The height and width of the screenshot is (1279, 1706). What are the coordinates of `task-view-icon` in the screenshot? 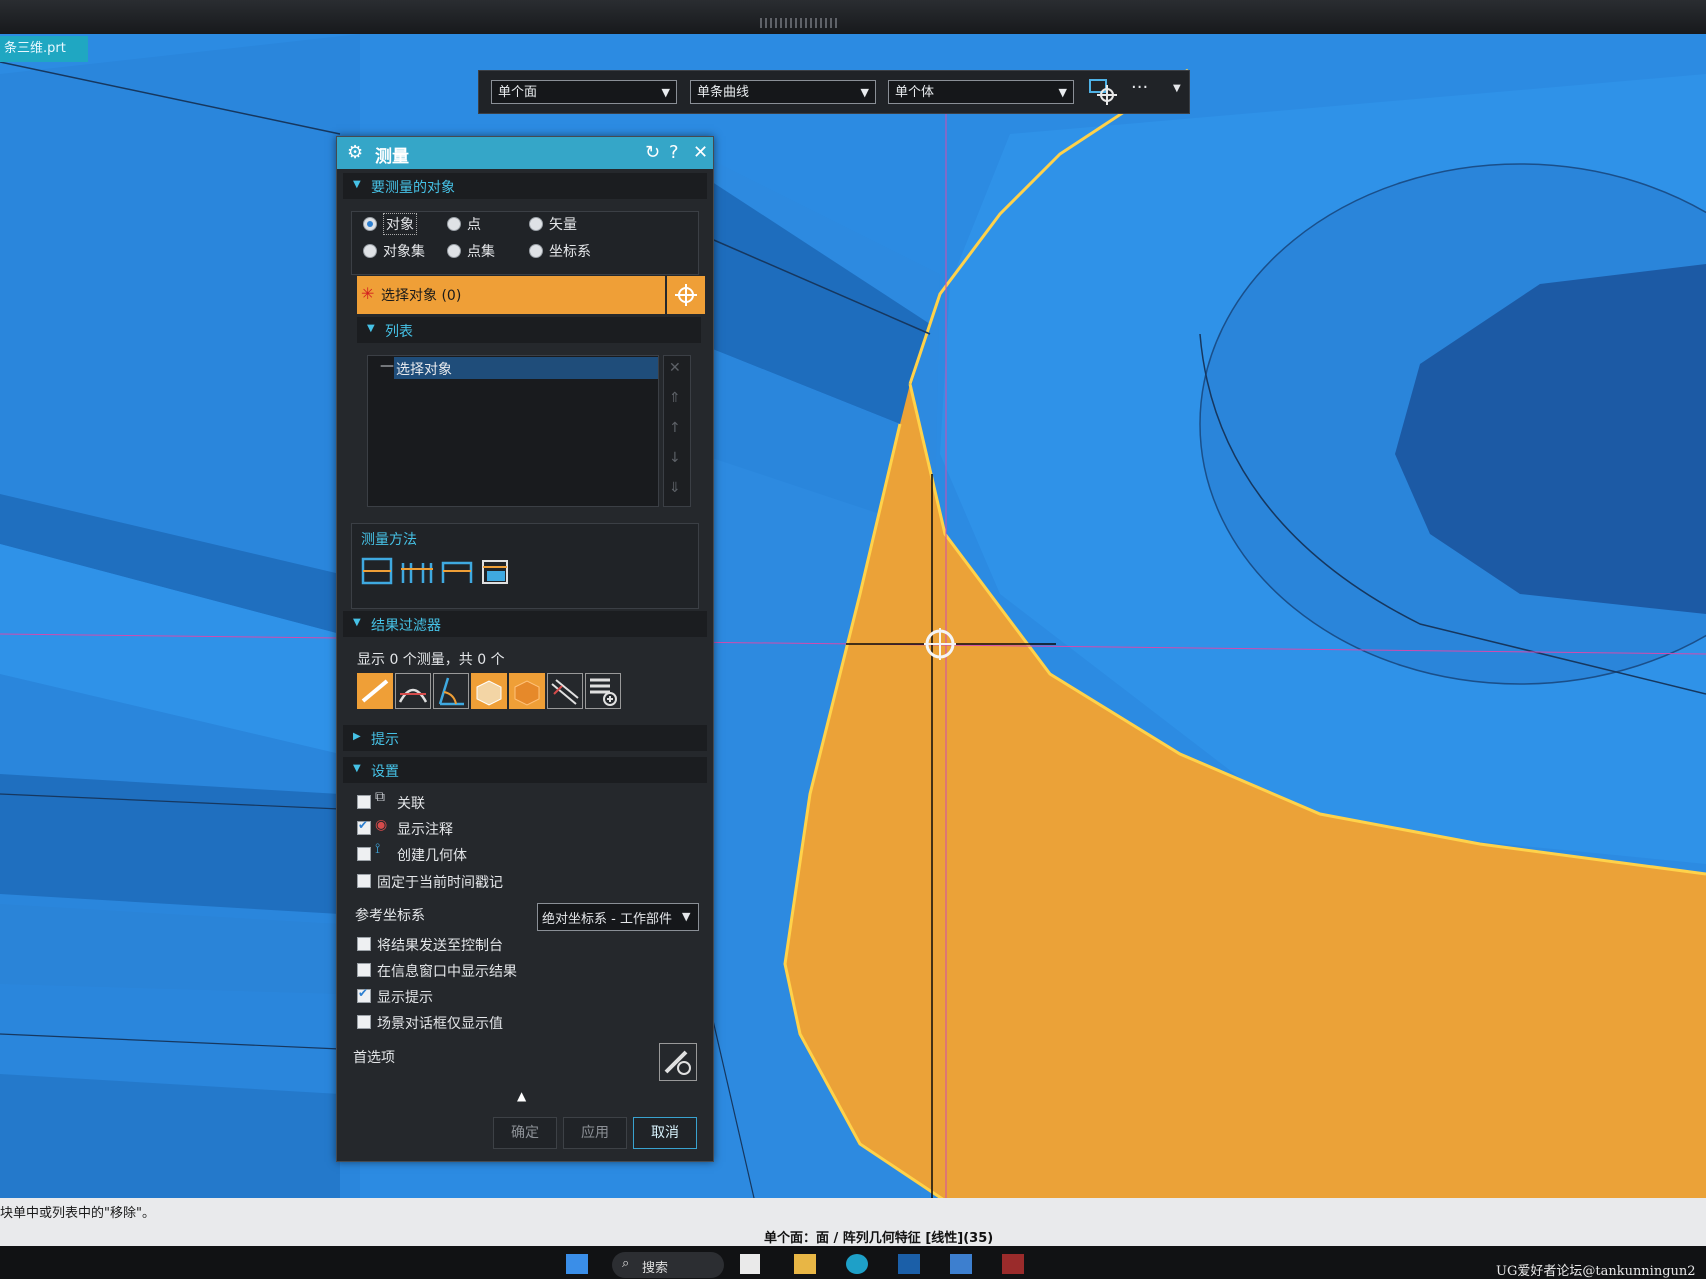 It's located at (750, 1264).